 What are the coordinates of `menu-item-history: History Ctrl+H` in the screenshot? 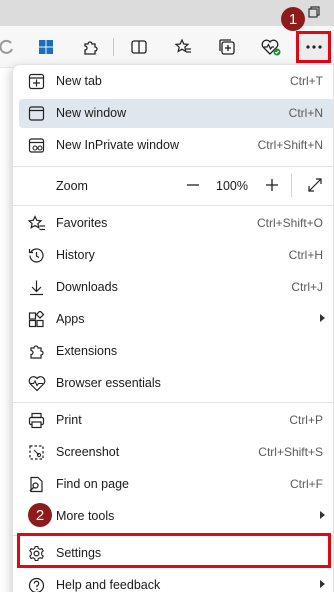 It's located at (176, 255).